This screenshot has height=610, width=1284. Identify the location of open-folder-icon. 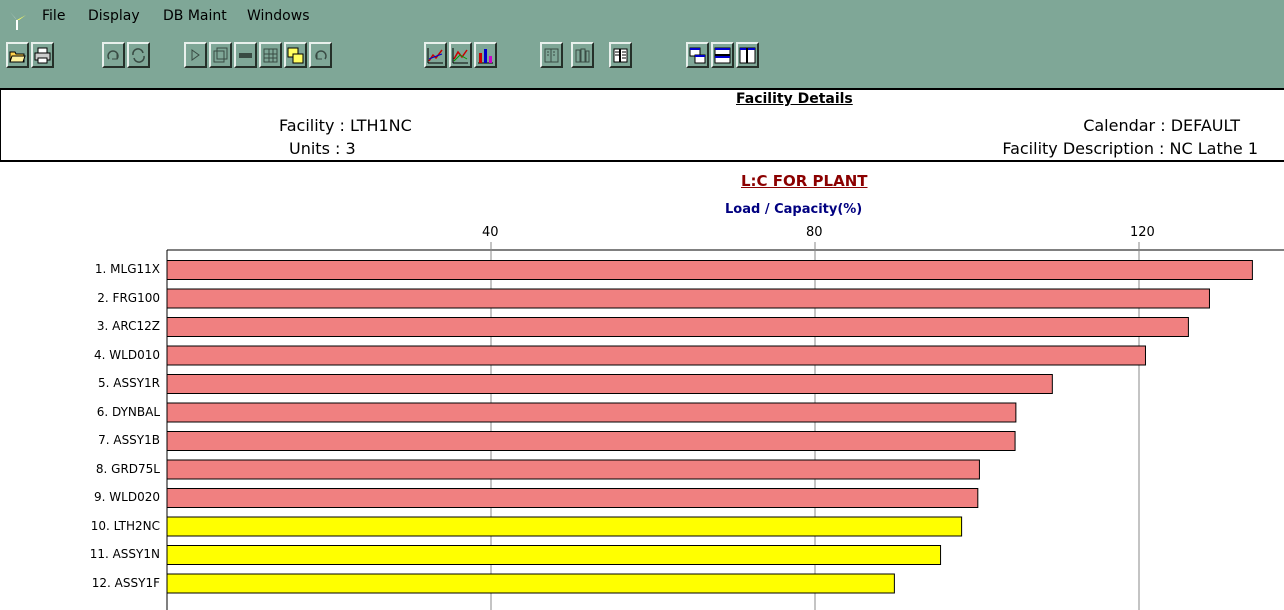
(17, 56).